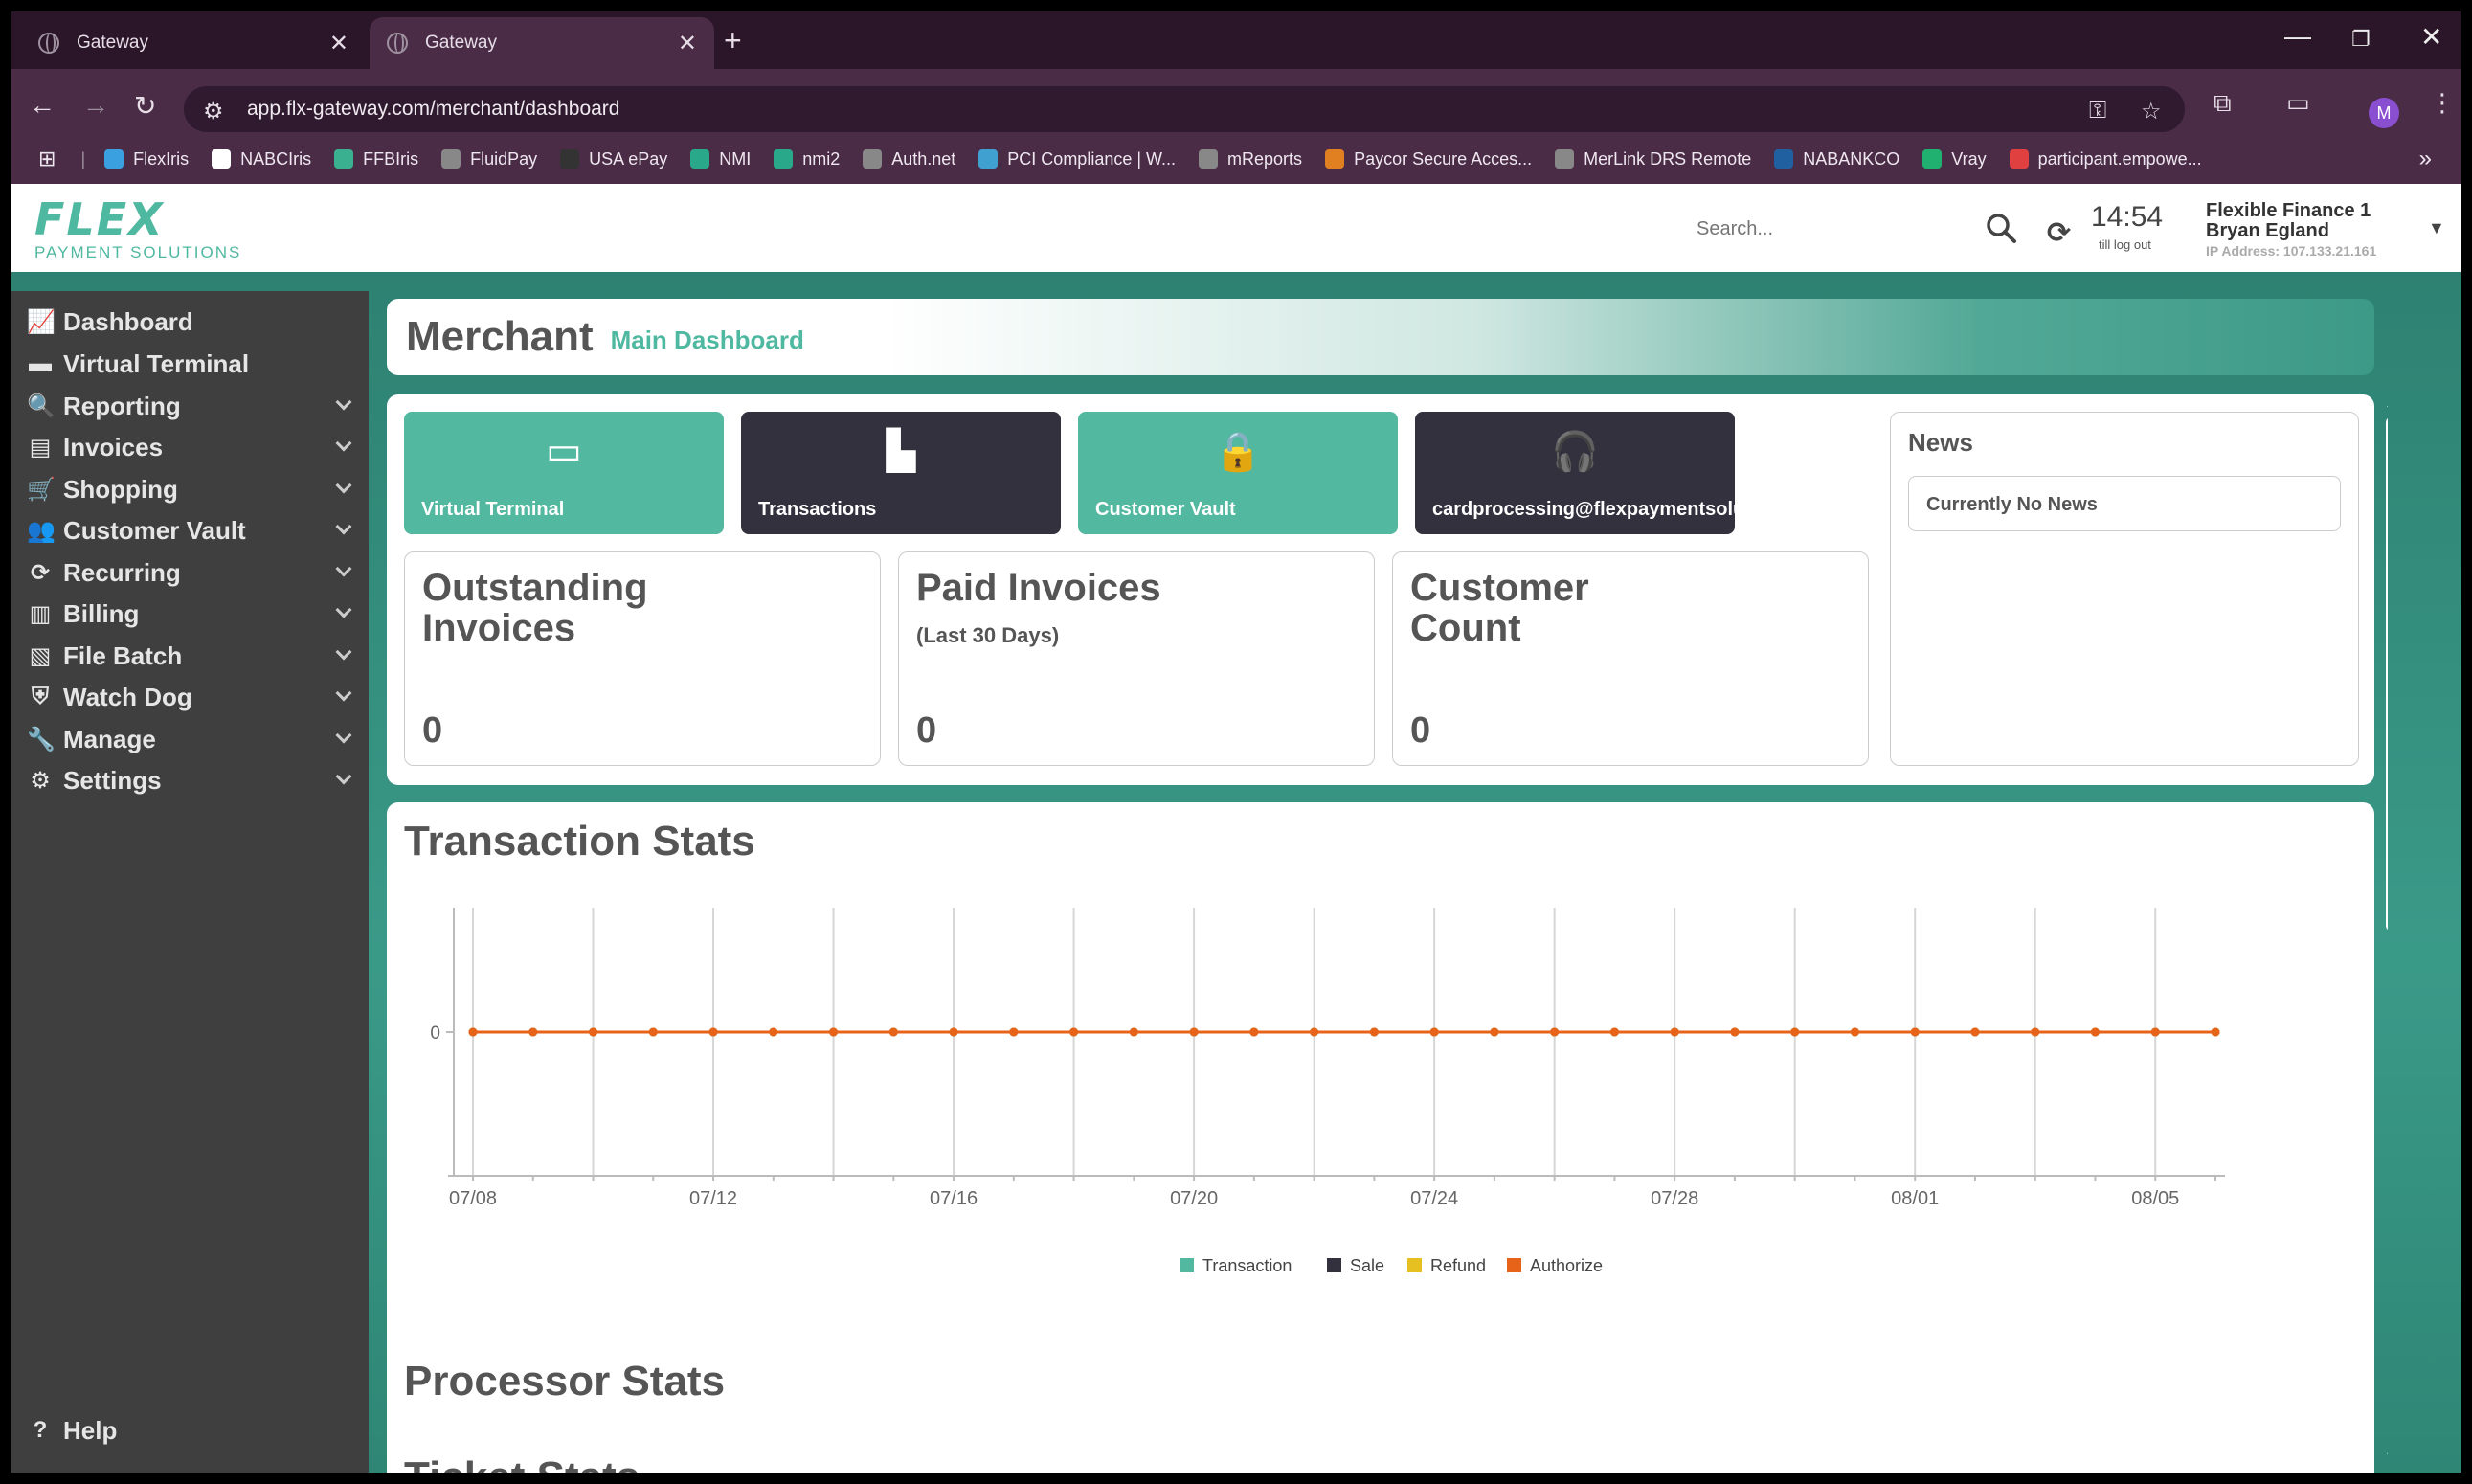 The width and height of the screenshot is (2472, 1484). I want to click on flex-logo: FLEX PAYMENT SOLUTIONS, so click(137, 229).